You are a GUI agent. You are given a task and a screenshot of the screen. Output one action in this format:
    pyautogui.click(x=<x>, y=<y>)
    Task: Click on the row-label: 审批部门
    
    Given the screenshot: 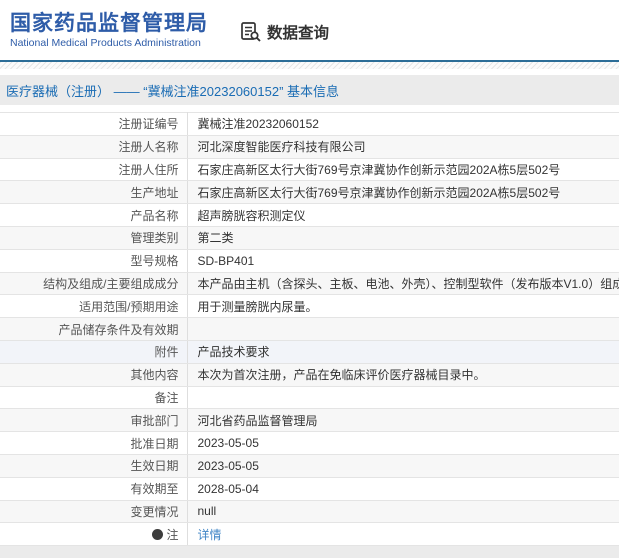 What is the action you would take?
    pyautogui.click(x=94, y=420)
    